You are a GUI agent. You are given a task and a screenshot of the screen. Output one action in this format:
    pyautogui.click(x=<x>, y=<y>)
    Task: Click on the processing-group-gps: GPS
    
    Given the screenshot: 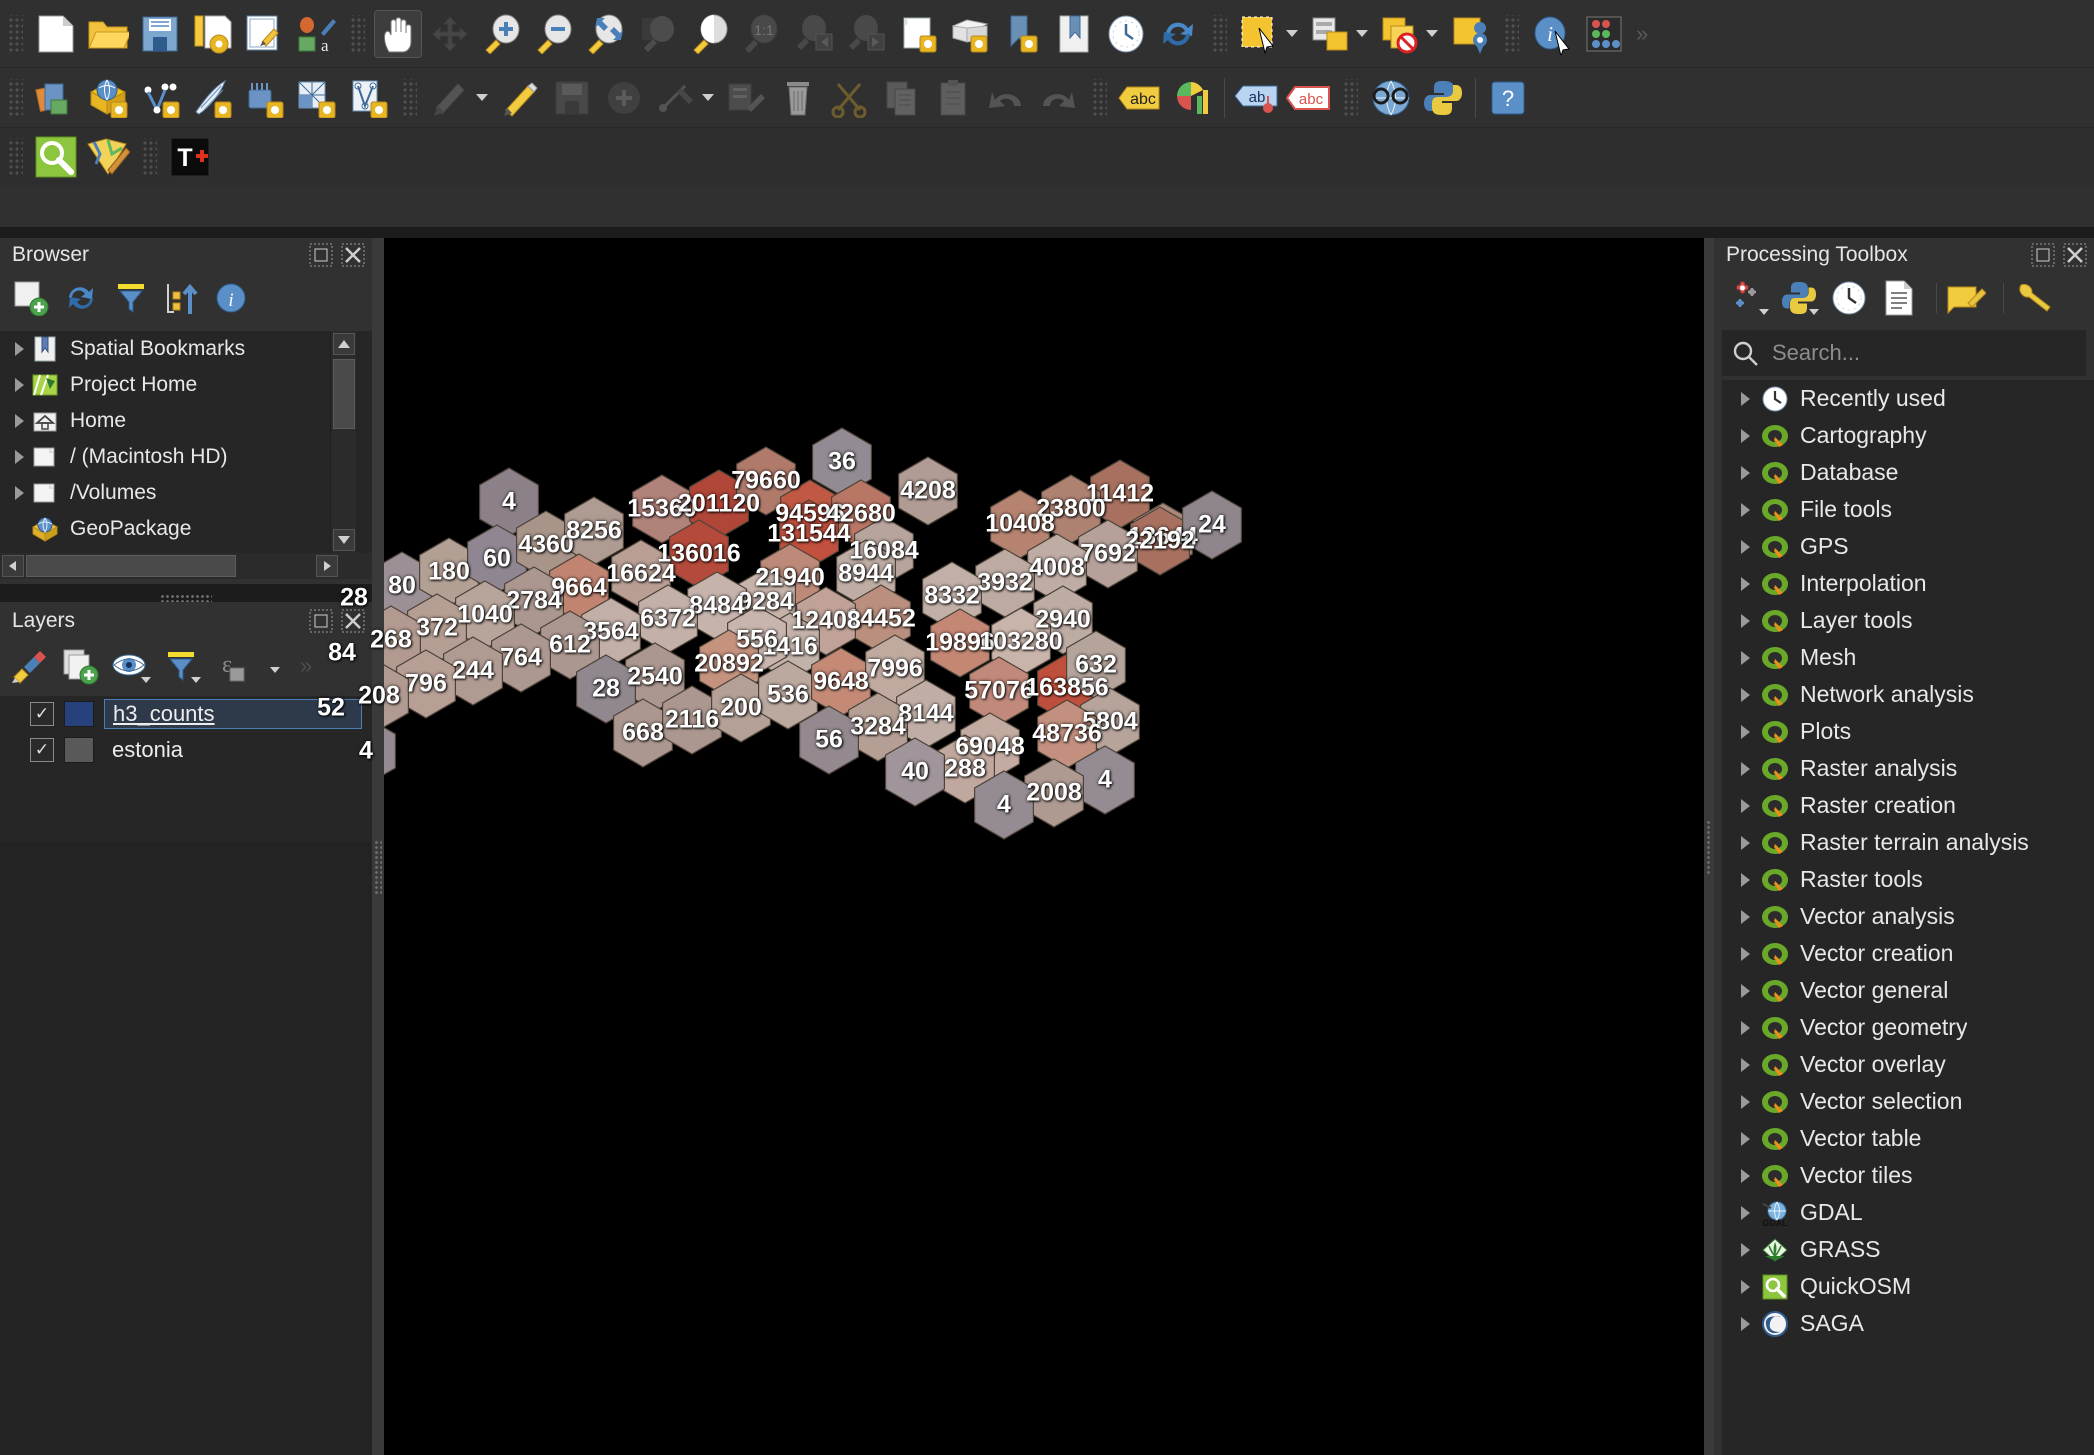 What is the action you would take?
    pyautogui.click(x=1908, y=546)
    